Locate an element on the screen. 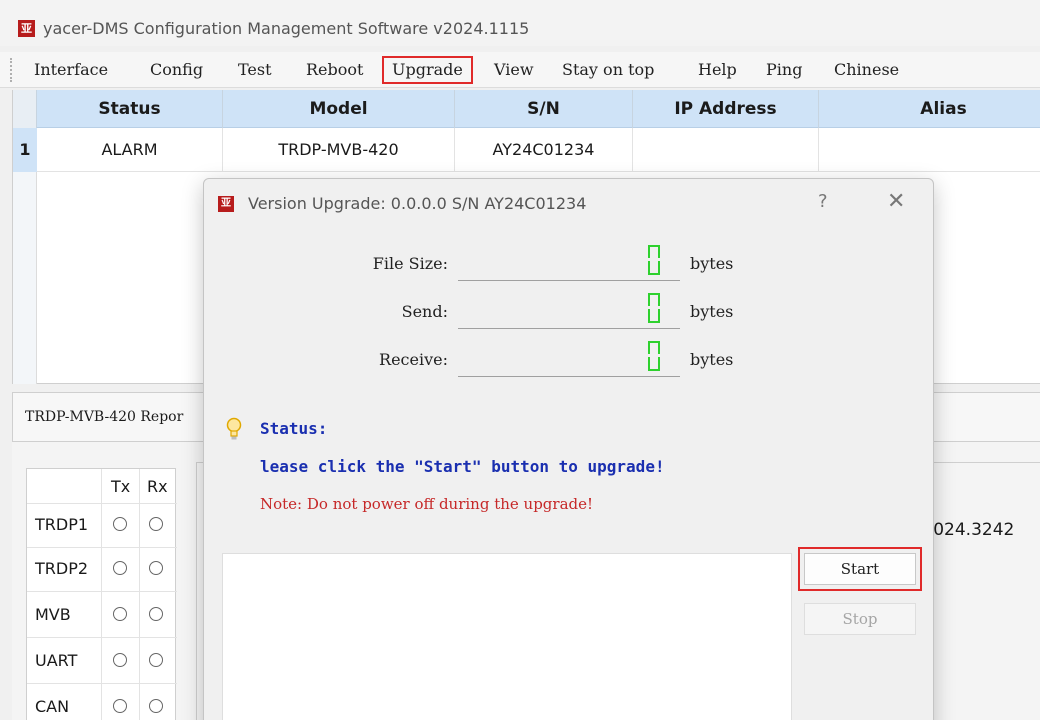  file-size-unit: bytes is located at coordinates (712, 263).